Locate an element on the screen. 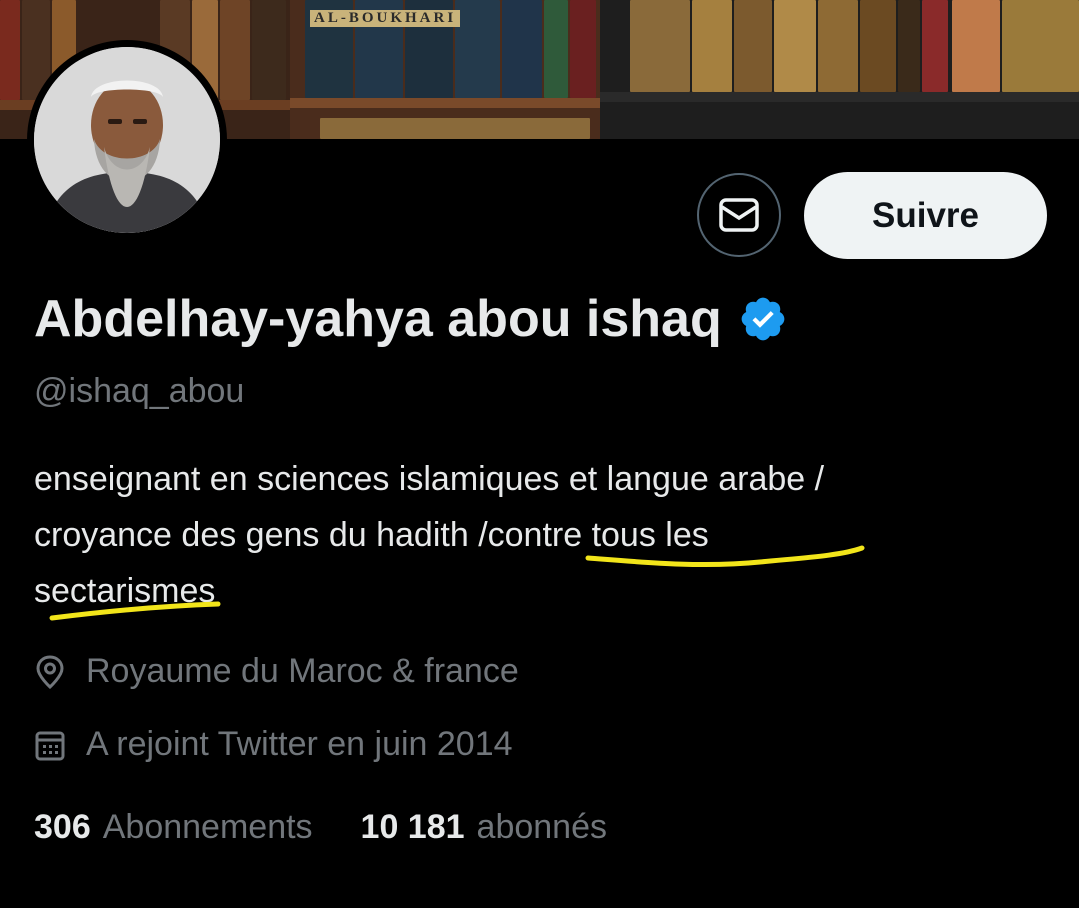 The image size is (1079, 908). location-text: Royaume du Maroc & france is located at coordinates (302, 671).